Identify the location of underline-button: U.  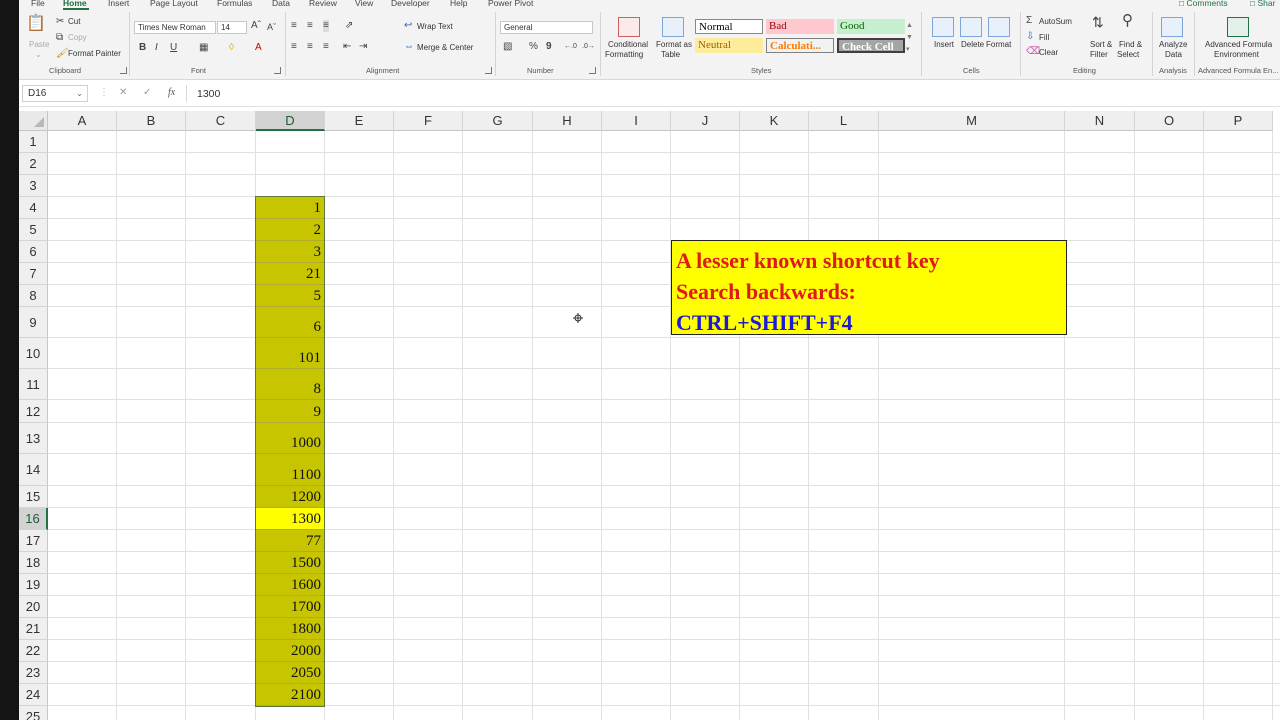
(173, 48).